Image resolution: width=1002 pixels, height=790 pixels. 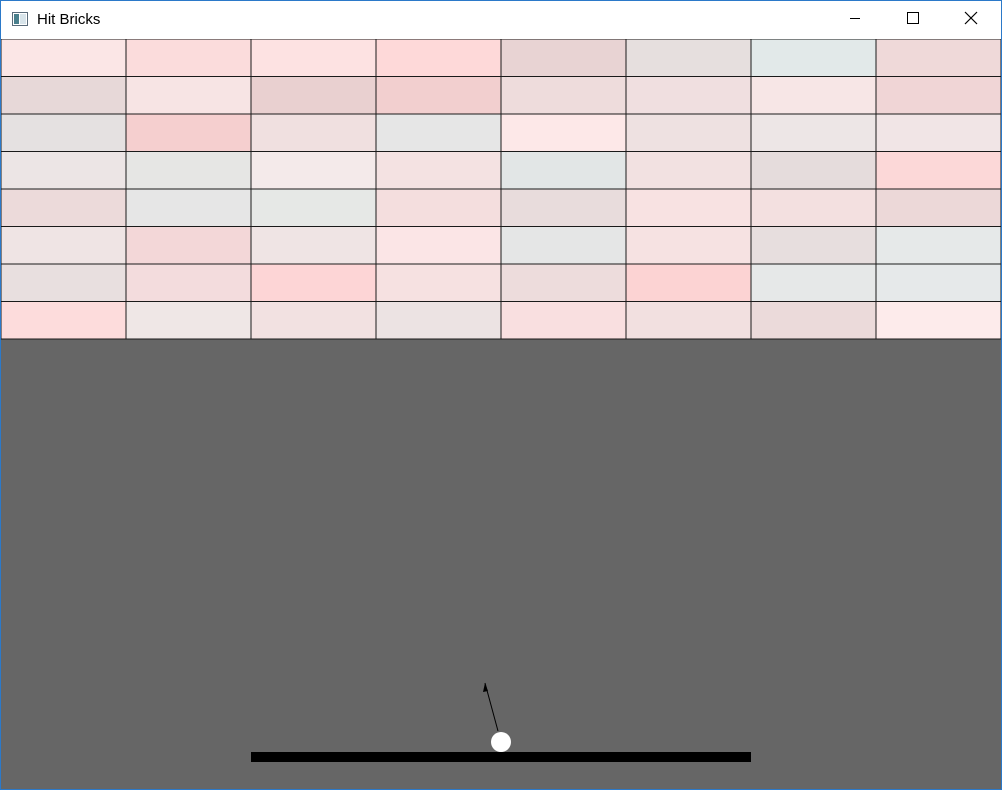 I want to click on paddle, so click(x=501, y=757).